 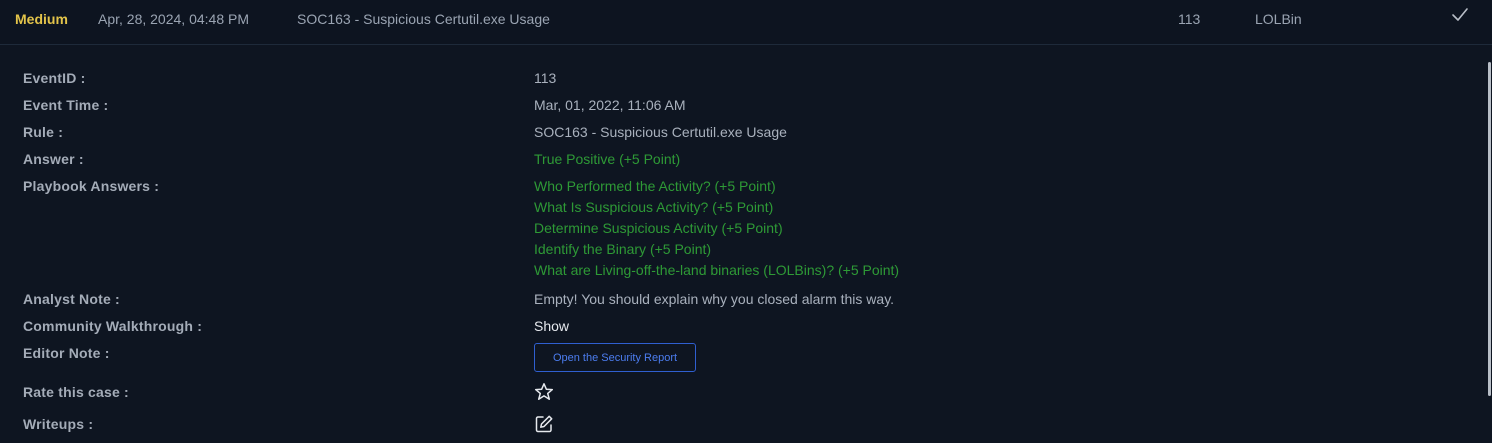 What do you see at coordinates (53, 159) in the screenshot?
I see `answer-label: Answer :` at bounding box center [53, 159].